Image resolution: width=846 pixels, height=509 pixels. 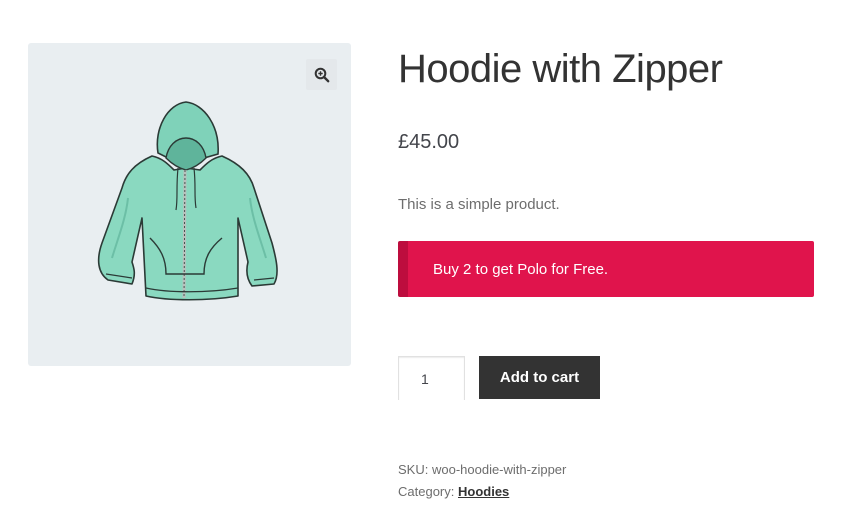 I want to click on product-short-description: This is a simple product., so click(x=479, y=204).